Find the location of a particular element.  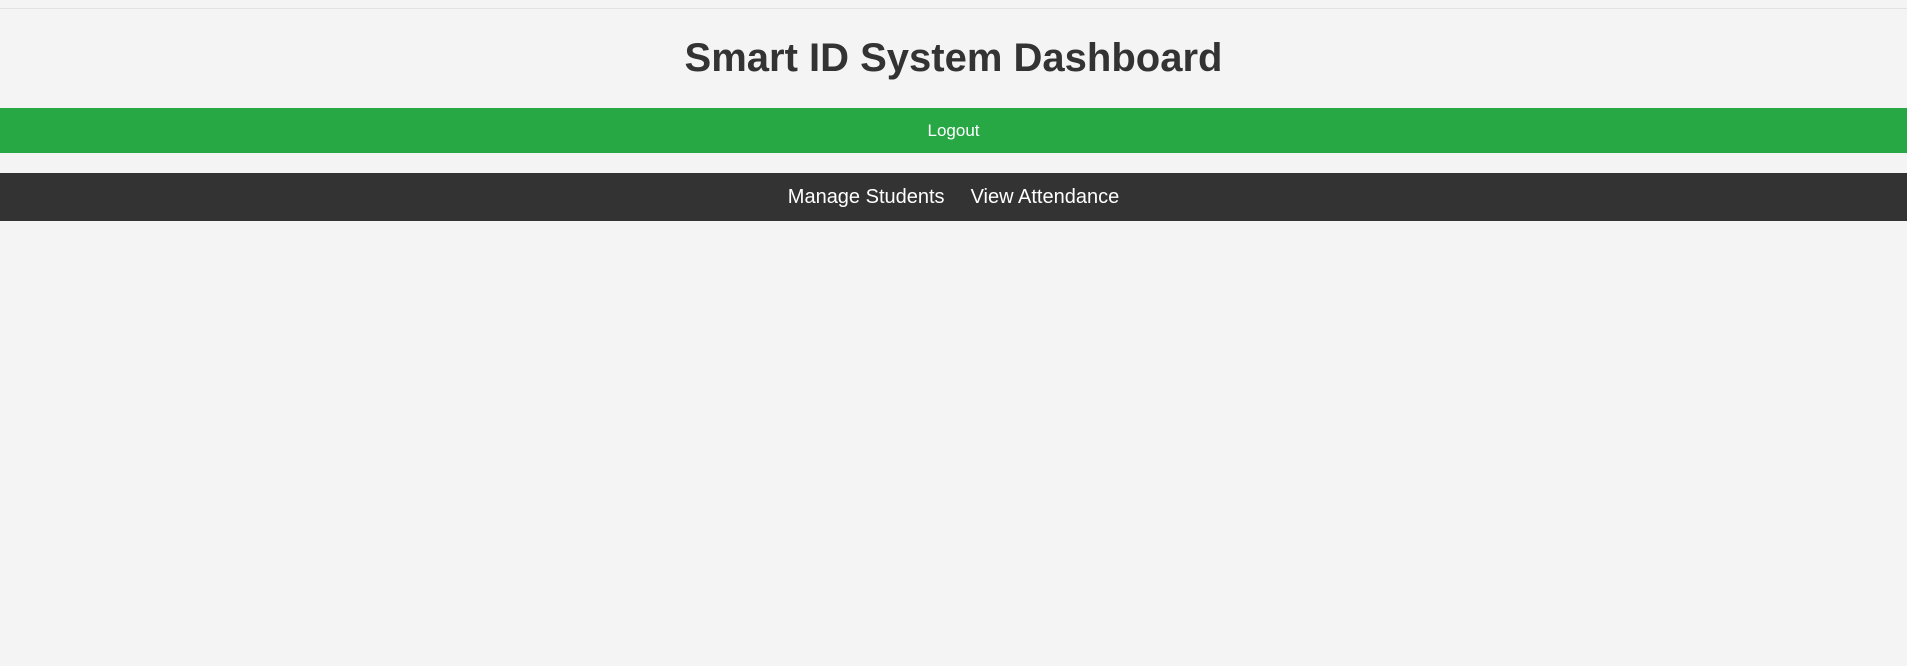

top-divider is located at coordinates (953, 8).